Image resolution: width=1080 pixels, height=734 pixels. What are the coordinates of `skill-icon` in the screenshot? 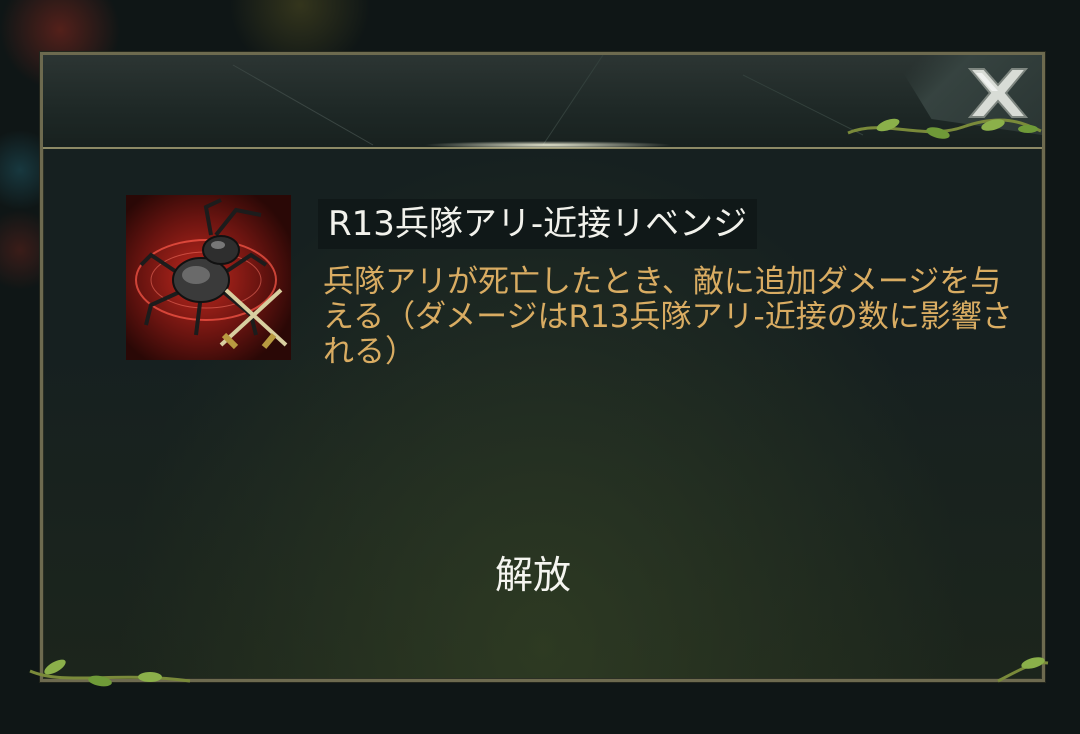 It's located at (208, 277).